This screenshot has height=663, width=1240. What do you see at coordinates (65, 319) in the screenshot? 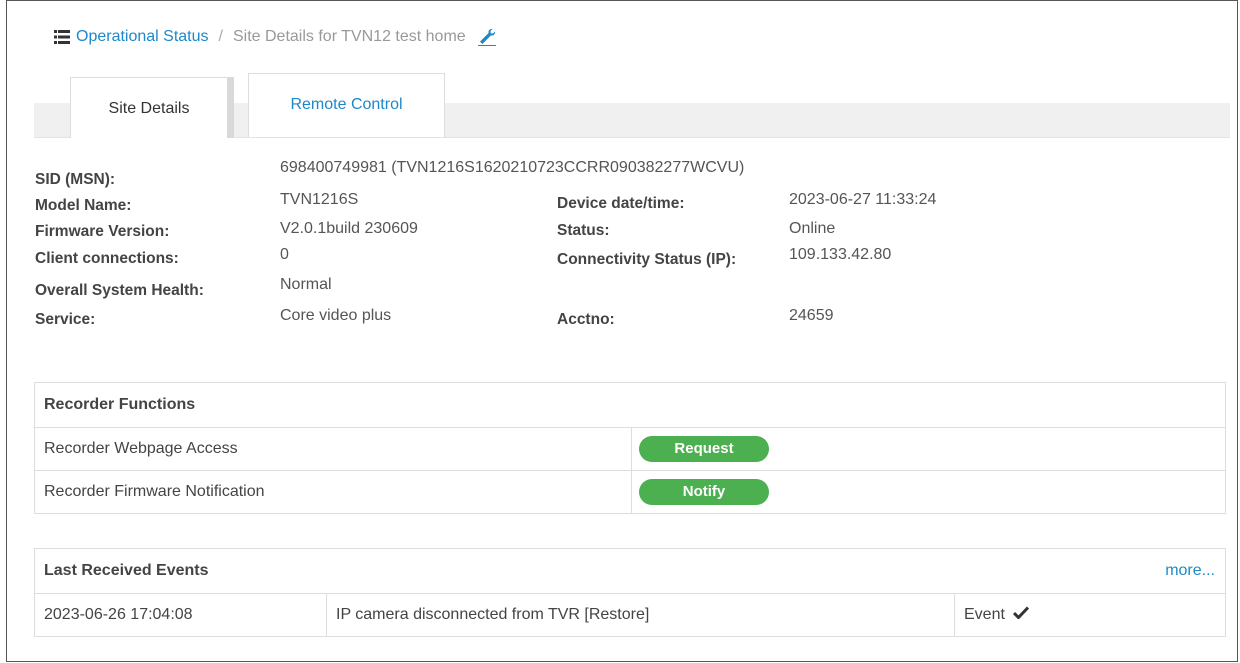
I see `service-label: Service:` at bounding box center [65, 319].